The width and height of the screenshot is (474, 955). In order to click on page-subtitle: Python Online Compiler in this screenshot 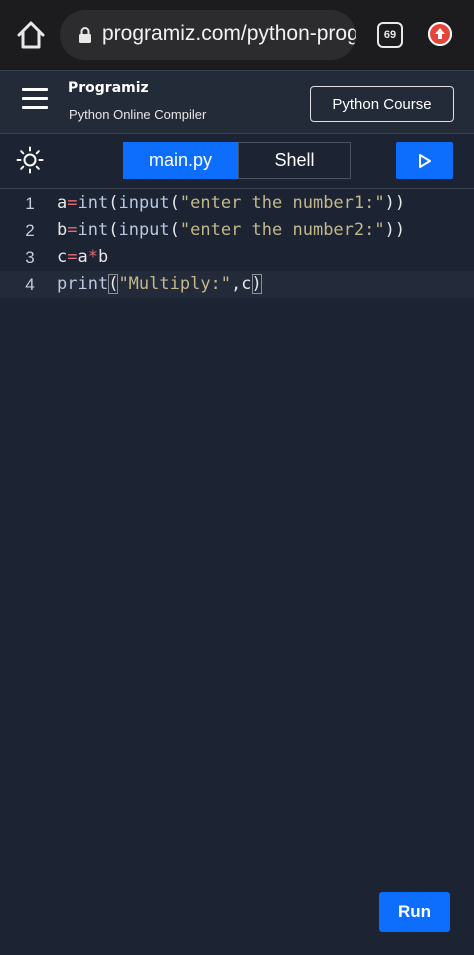, I will do `click(138, 114)`.